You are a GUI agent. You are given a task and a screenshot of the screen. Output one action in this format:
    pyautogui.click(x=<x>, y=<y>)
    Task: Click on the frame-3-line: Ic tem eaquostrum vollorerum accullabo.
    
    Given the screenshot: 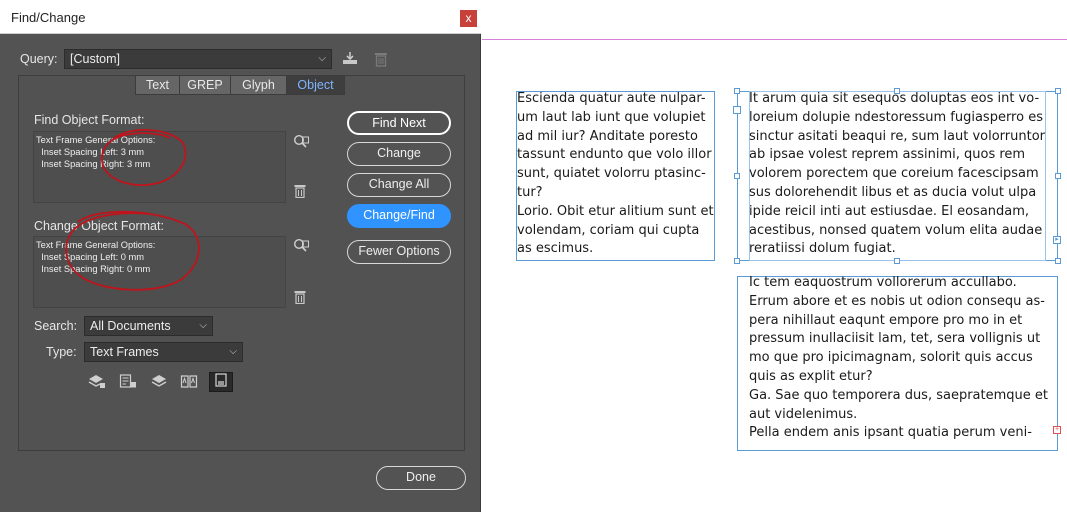 What is the action you would take?
    pyautogui.click(x=883, y=282)
    